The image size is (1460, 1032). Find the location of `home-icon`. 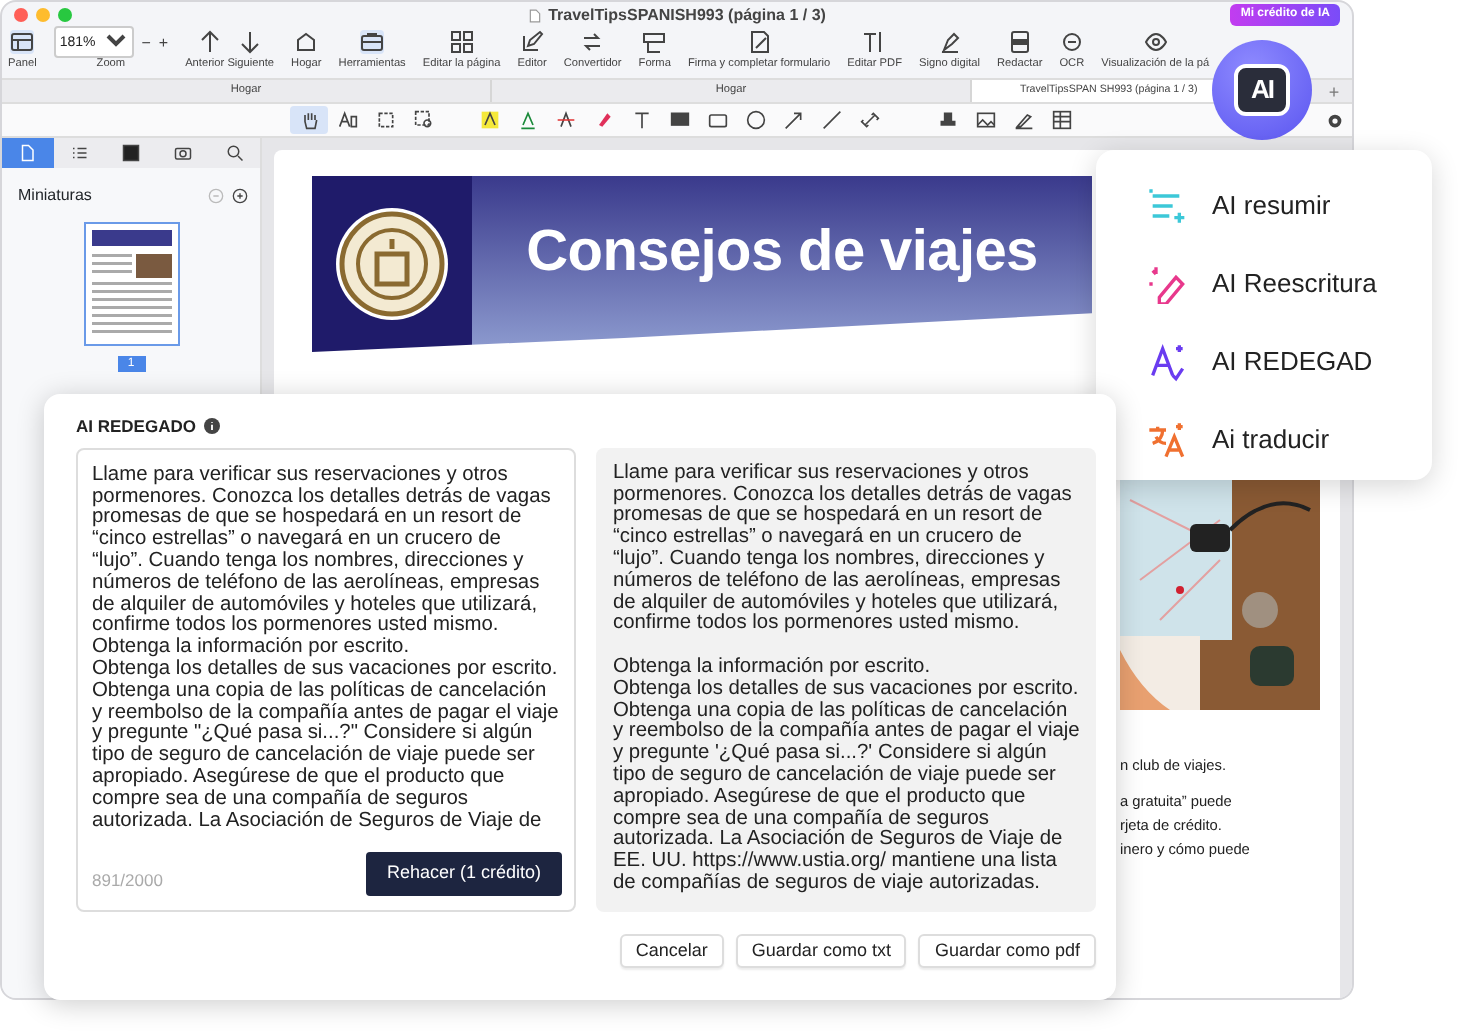

home-icon is located at coordinates (306, 42).